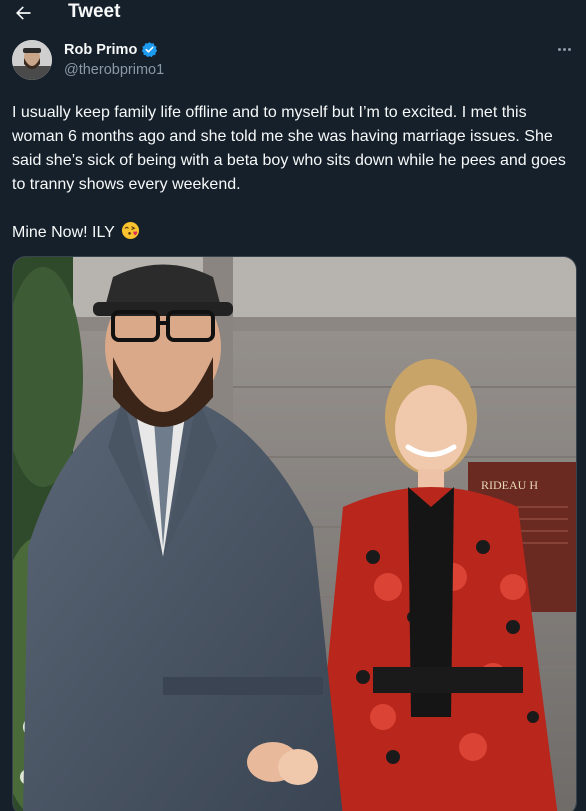 The height and width of the screenshot is (811, 586). I want to click on sign-text: RIDEAU H, so click(509, 485).